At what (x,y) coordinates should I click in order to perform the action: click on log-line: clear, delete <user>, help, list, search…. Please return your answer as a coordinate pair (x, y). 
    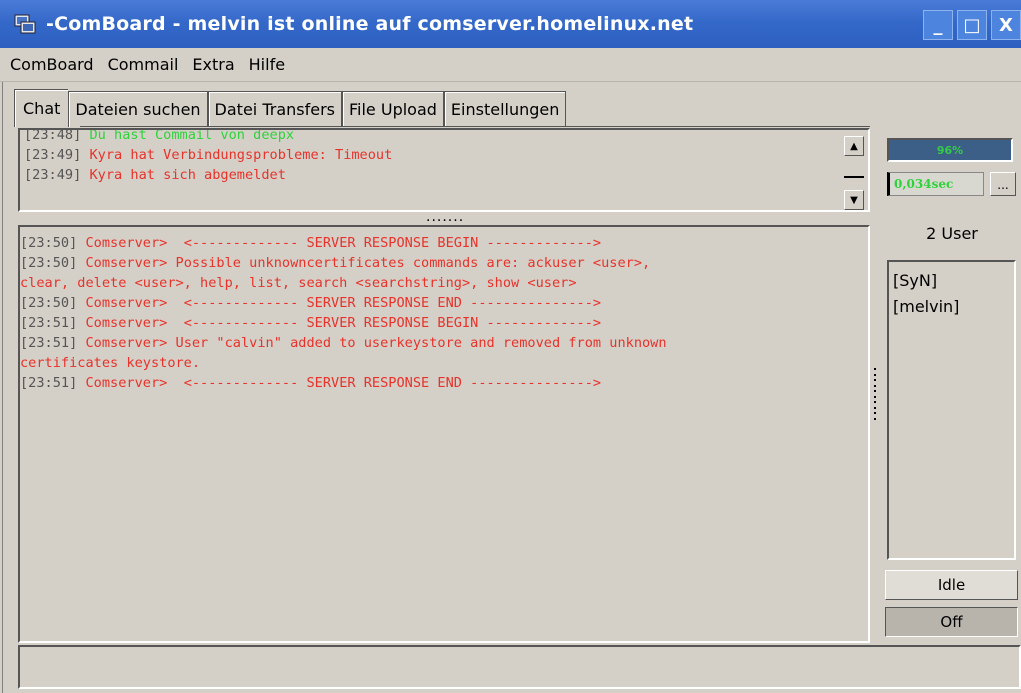
    Looking at the image, I should click on (343, 283).